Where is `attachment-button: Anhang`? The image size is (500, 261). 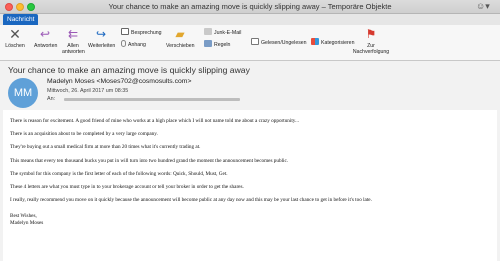 attachment-button: Anhang is located at coordinates (133, 44).